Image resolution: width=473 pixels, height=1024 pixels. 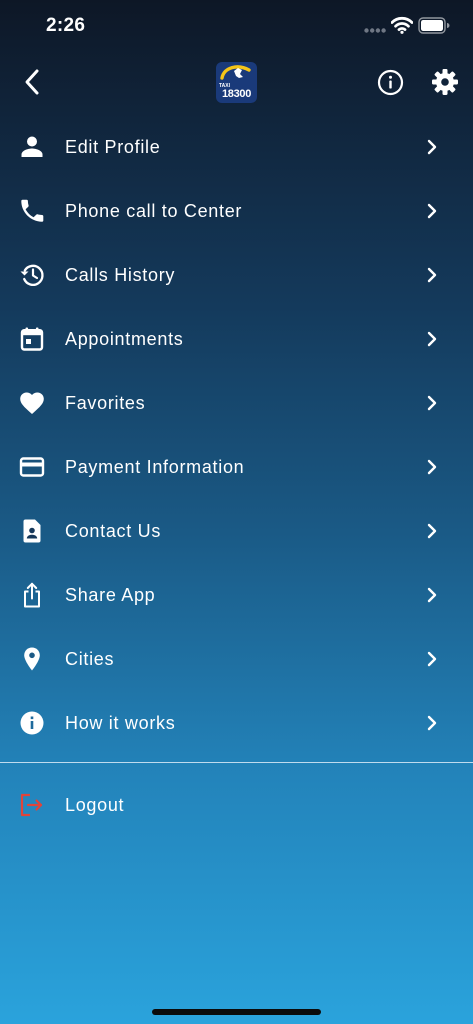 I want to click on history-icon, so click(x=32, y=275).